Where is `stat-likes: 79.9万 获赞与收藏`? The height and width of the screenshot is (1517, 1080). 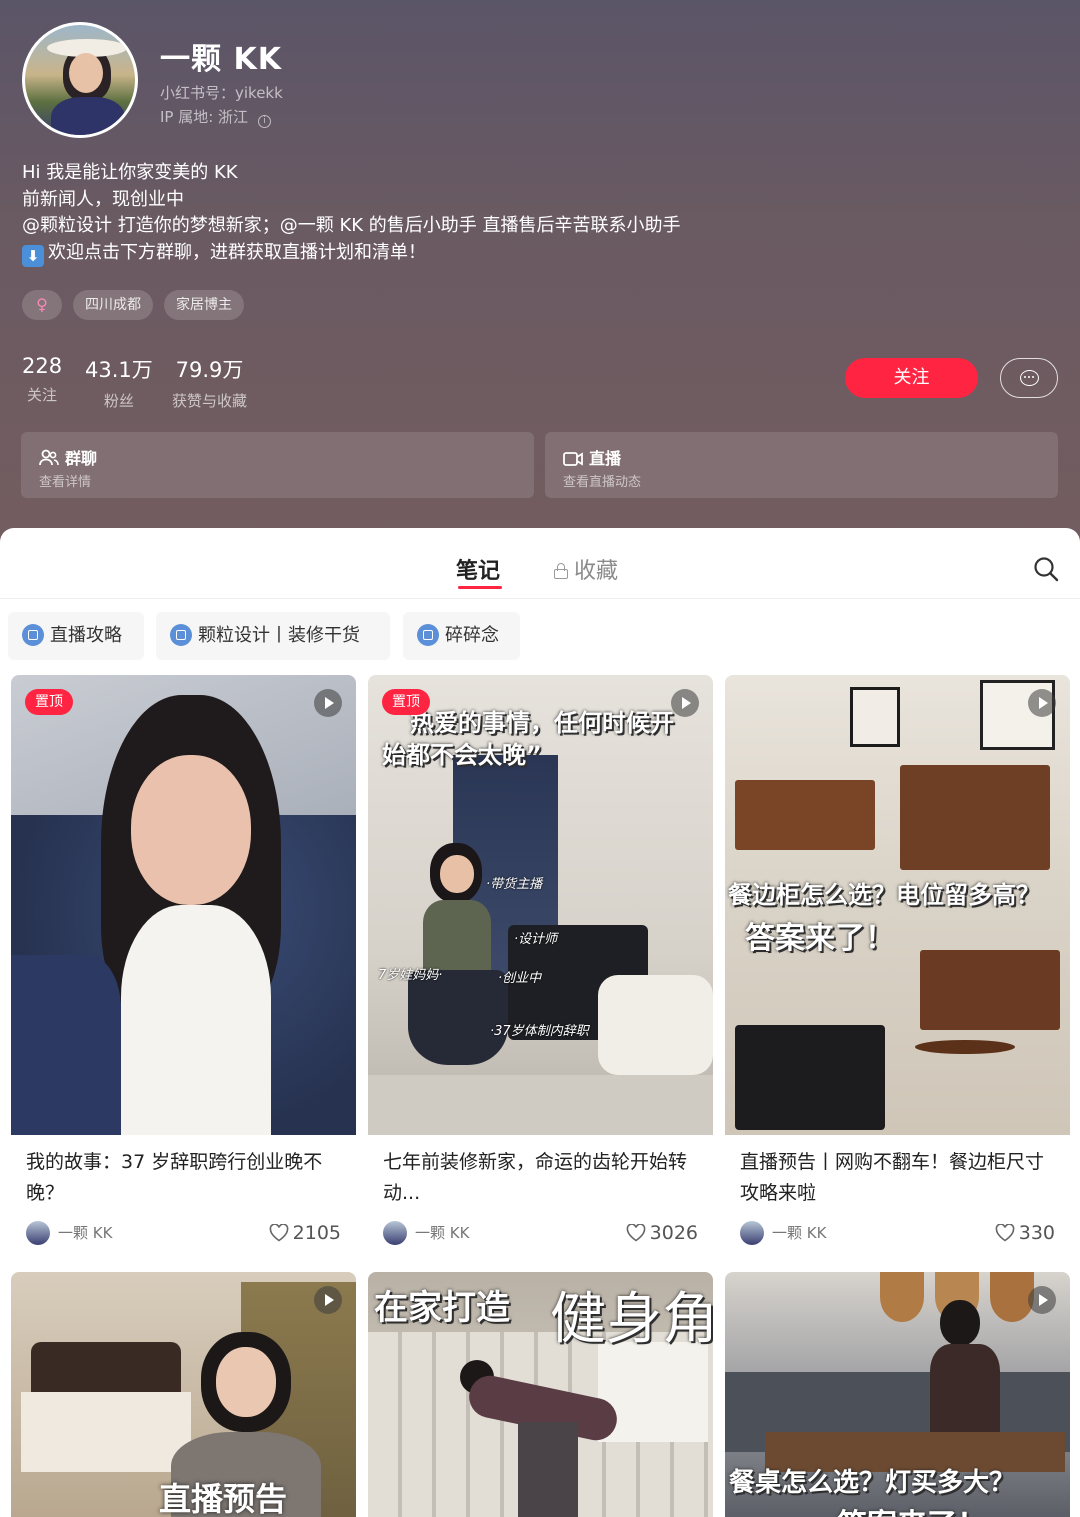
stat-likes: 79.9万 获赞与收藏 is located at coordinates (209, 382).